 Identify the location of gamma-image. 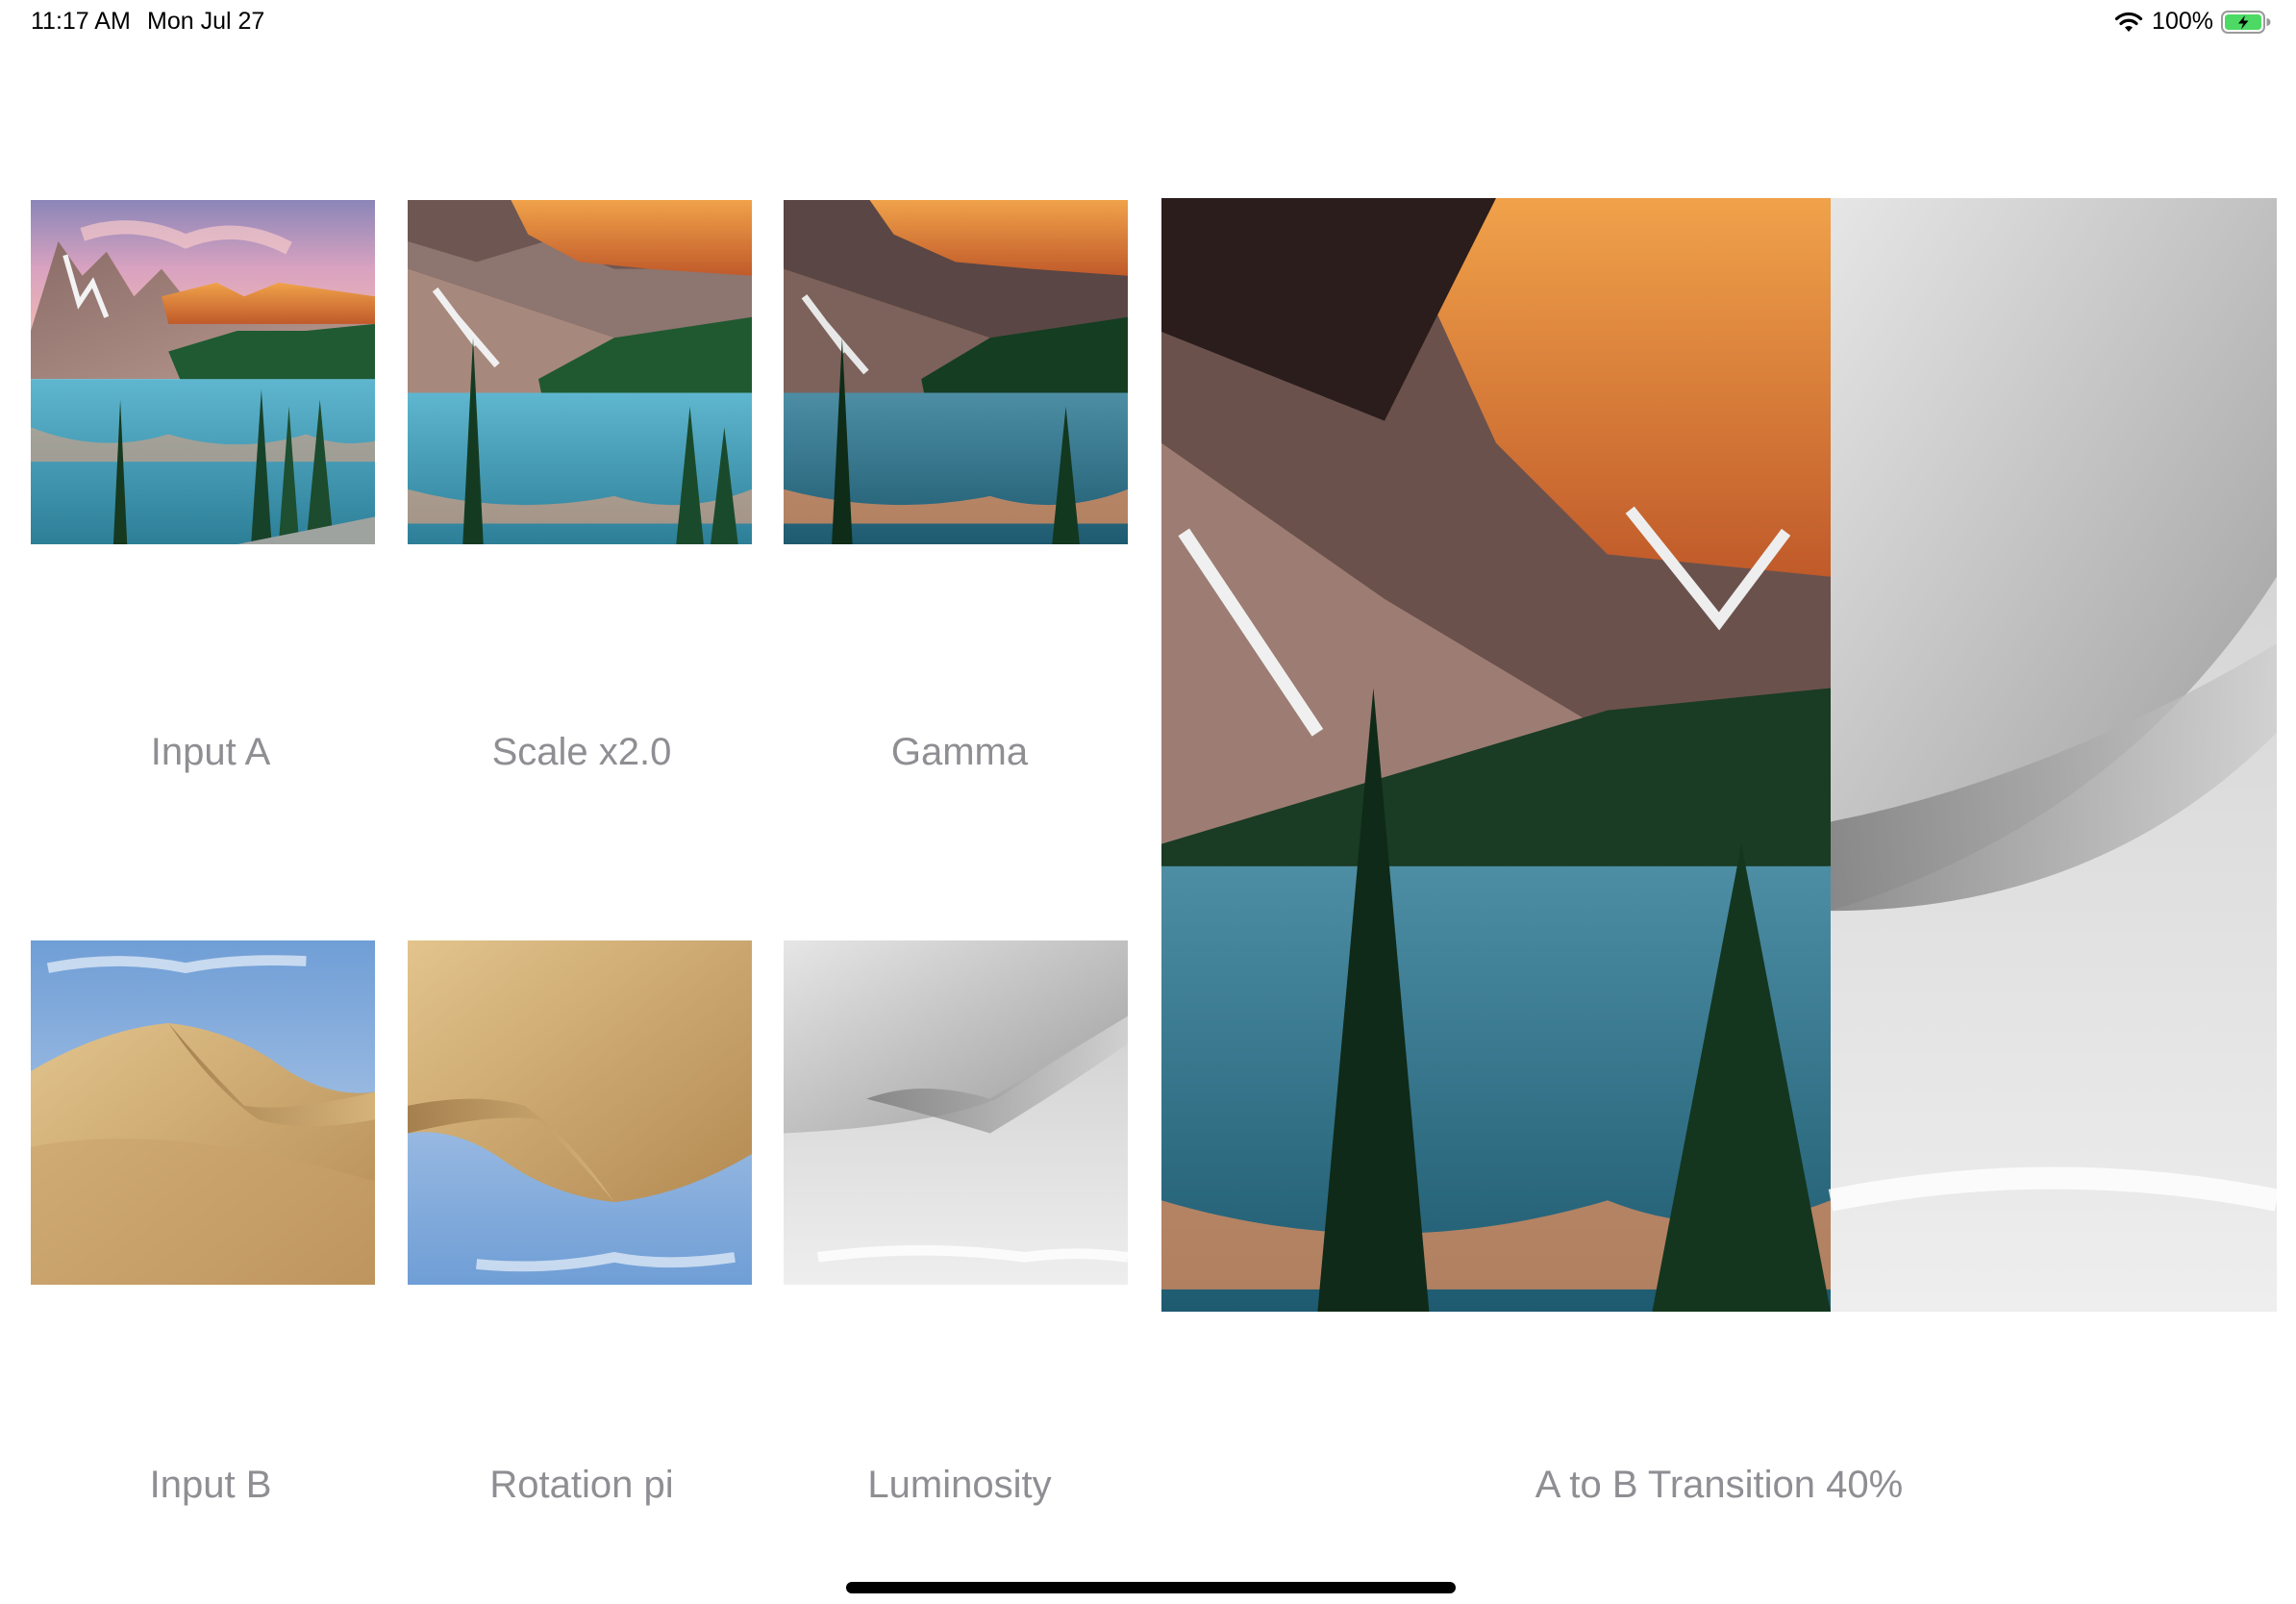
(956, 372).